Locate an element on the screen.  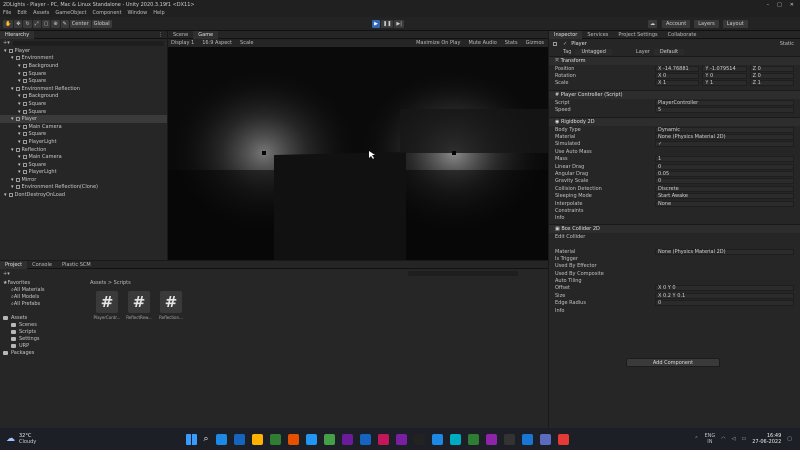
volume-icon: ◁ is located at coordinates (734, 439).